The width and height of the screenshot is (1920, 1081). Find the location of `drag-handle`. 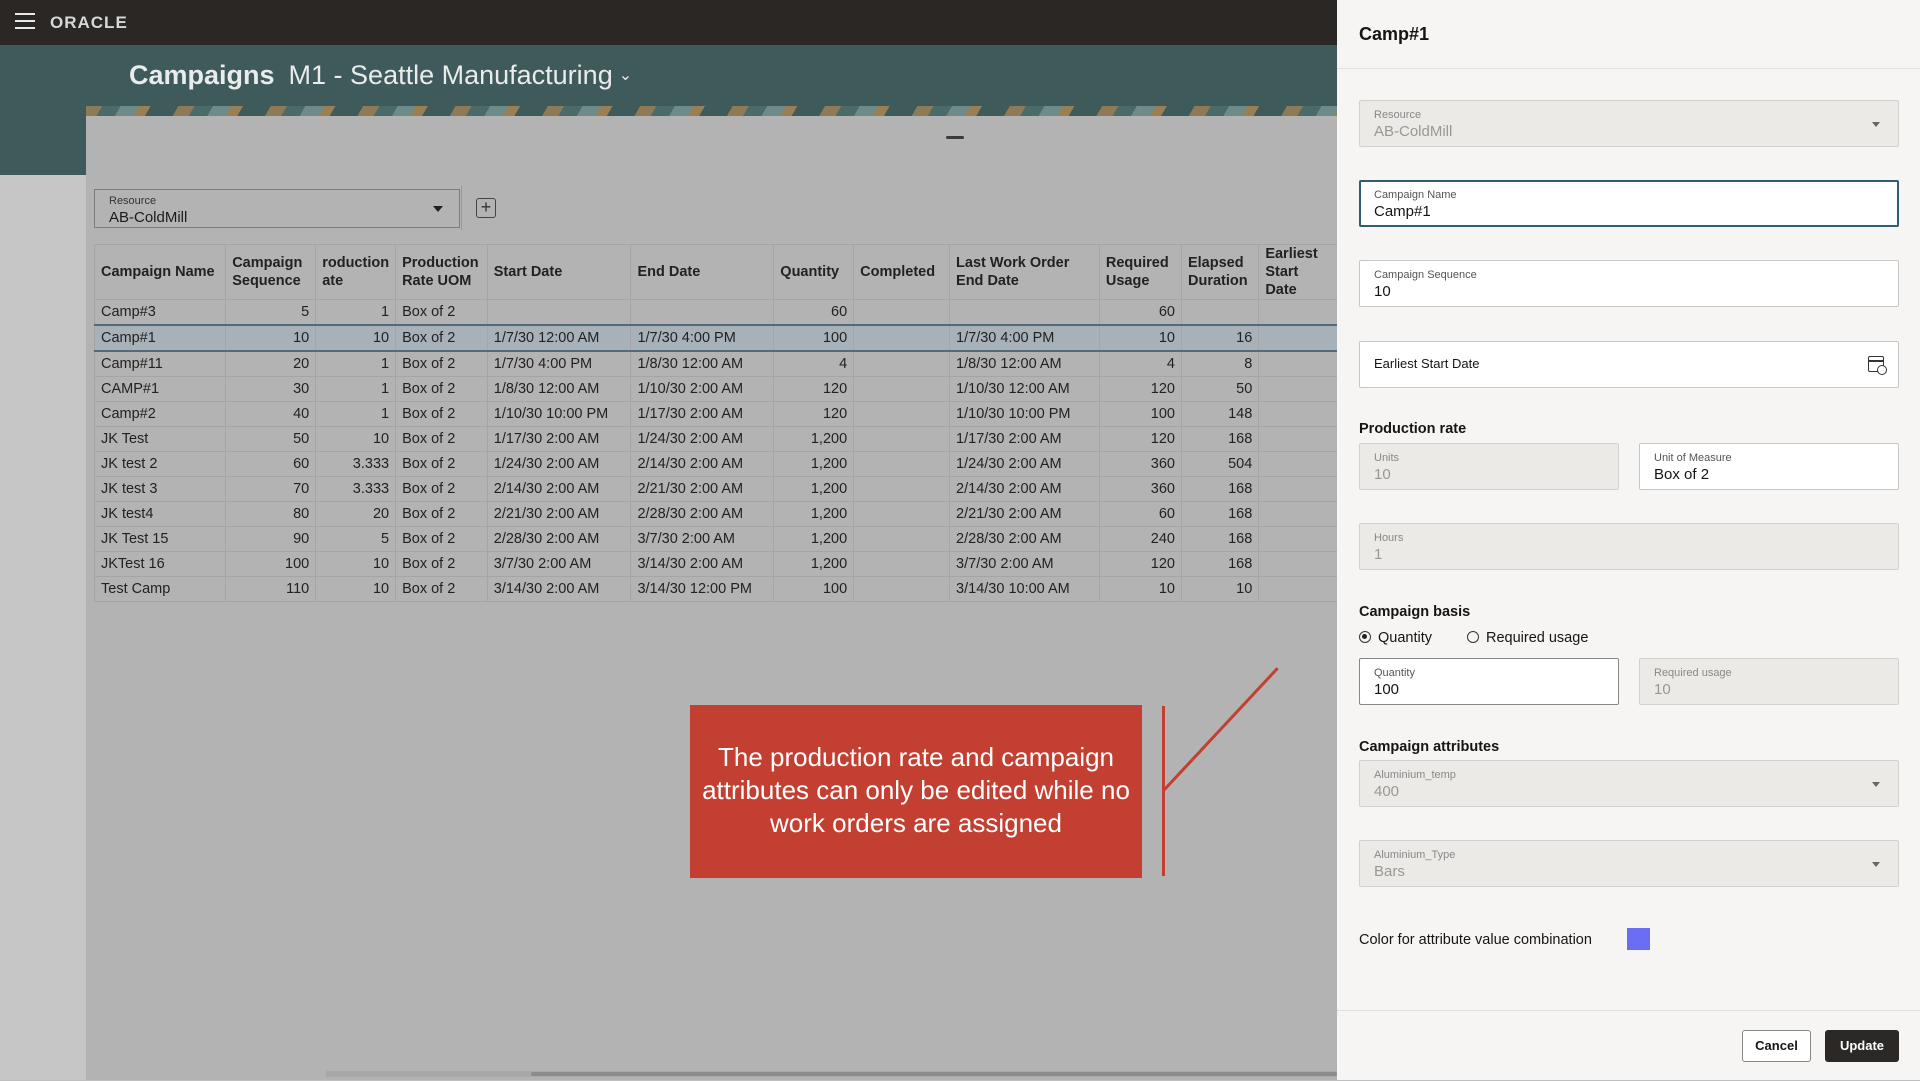

drag-handle is located at coordinates (955, 137).